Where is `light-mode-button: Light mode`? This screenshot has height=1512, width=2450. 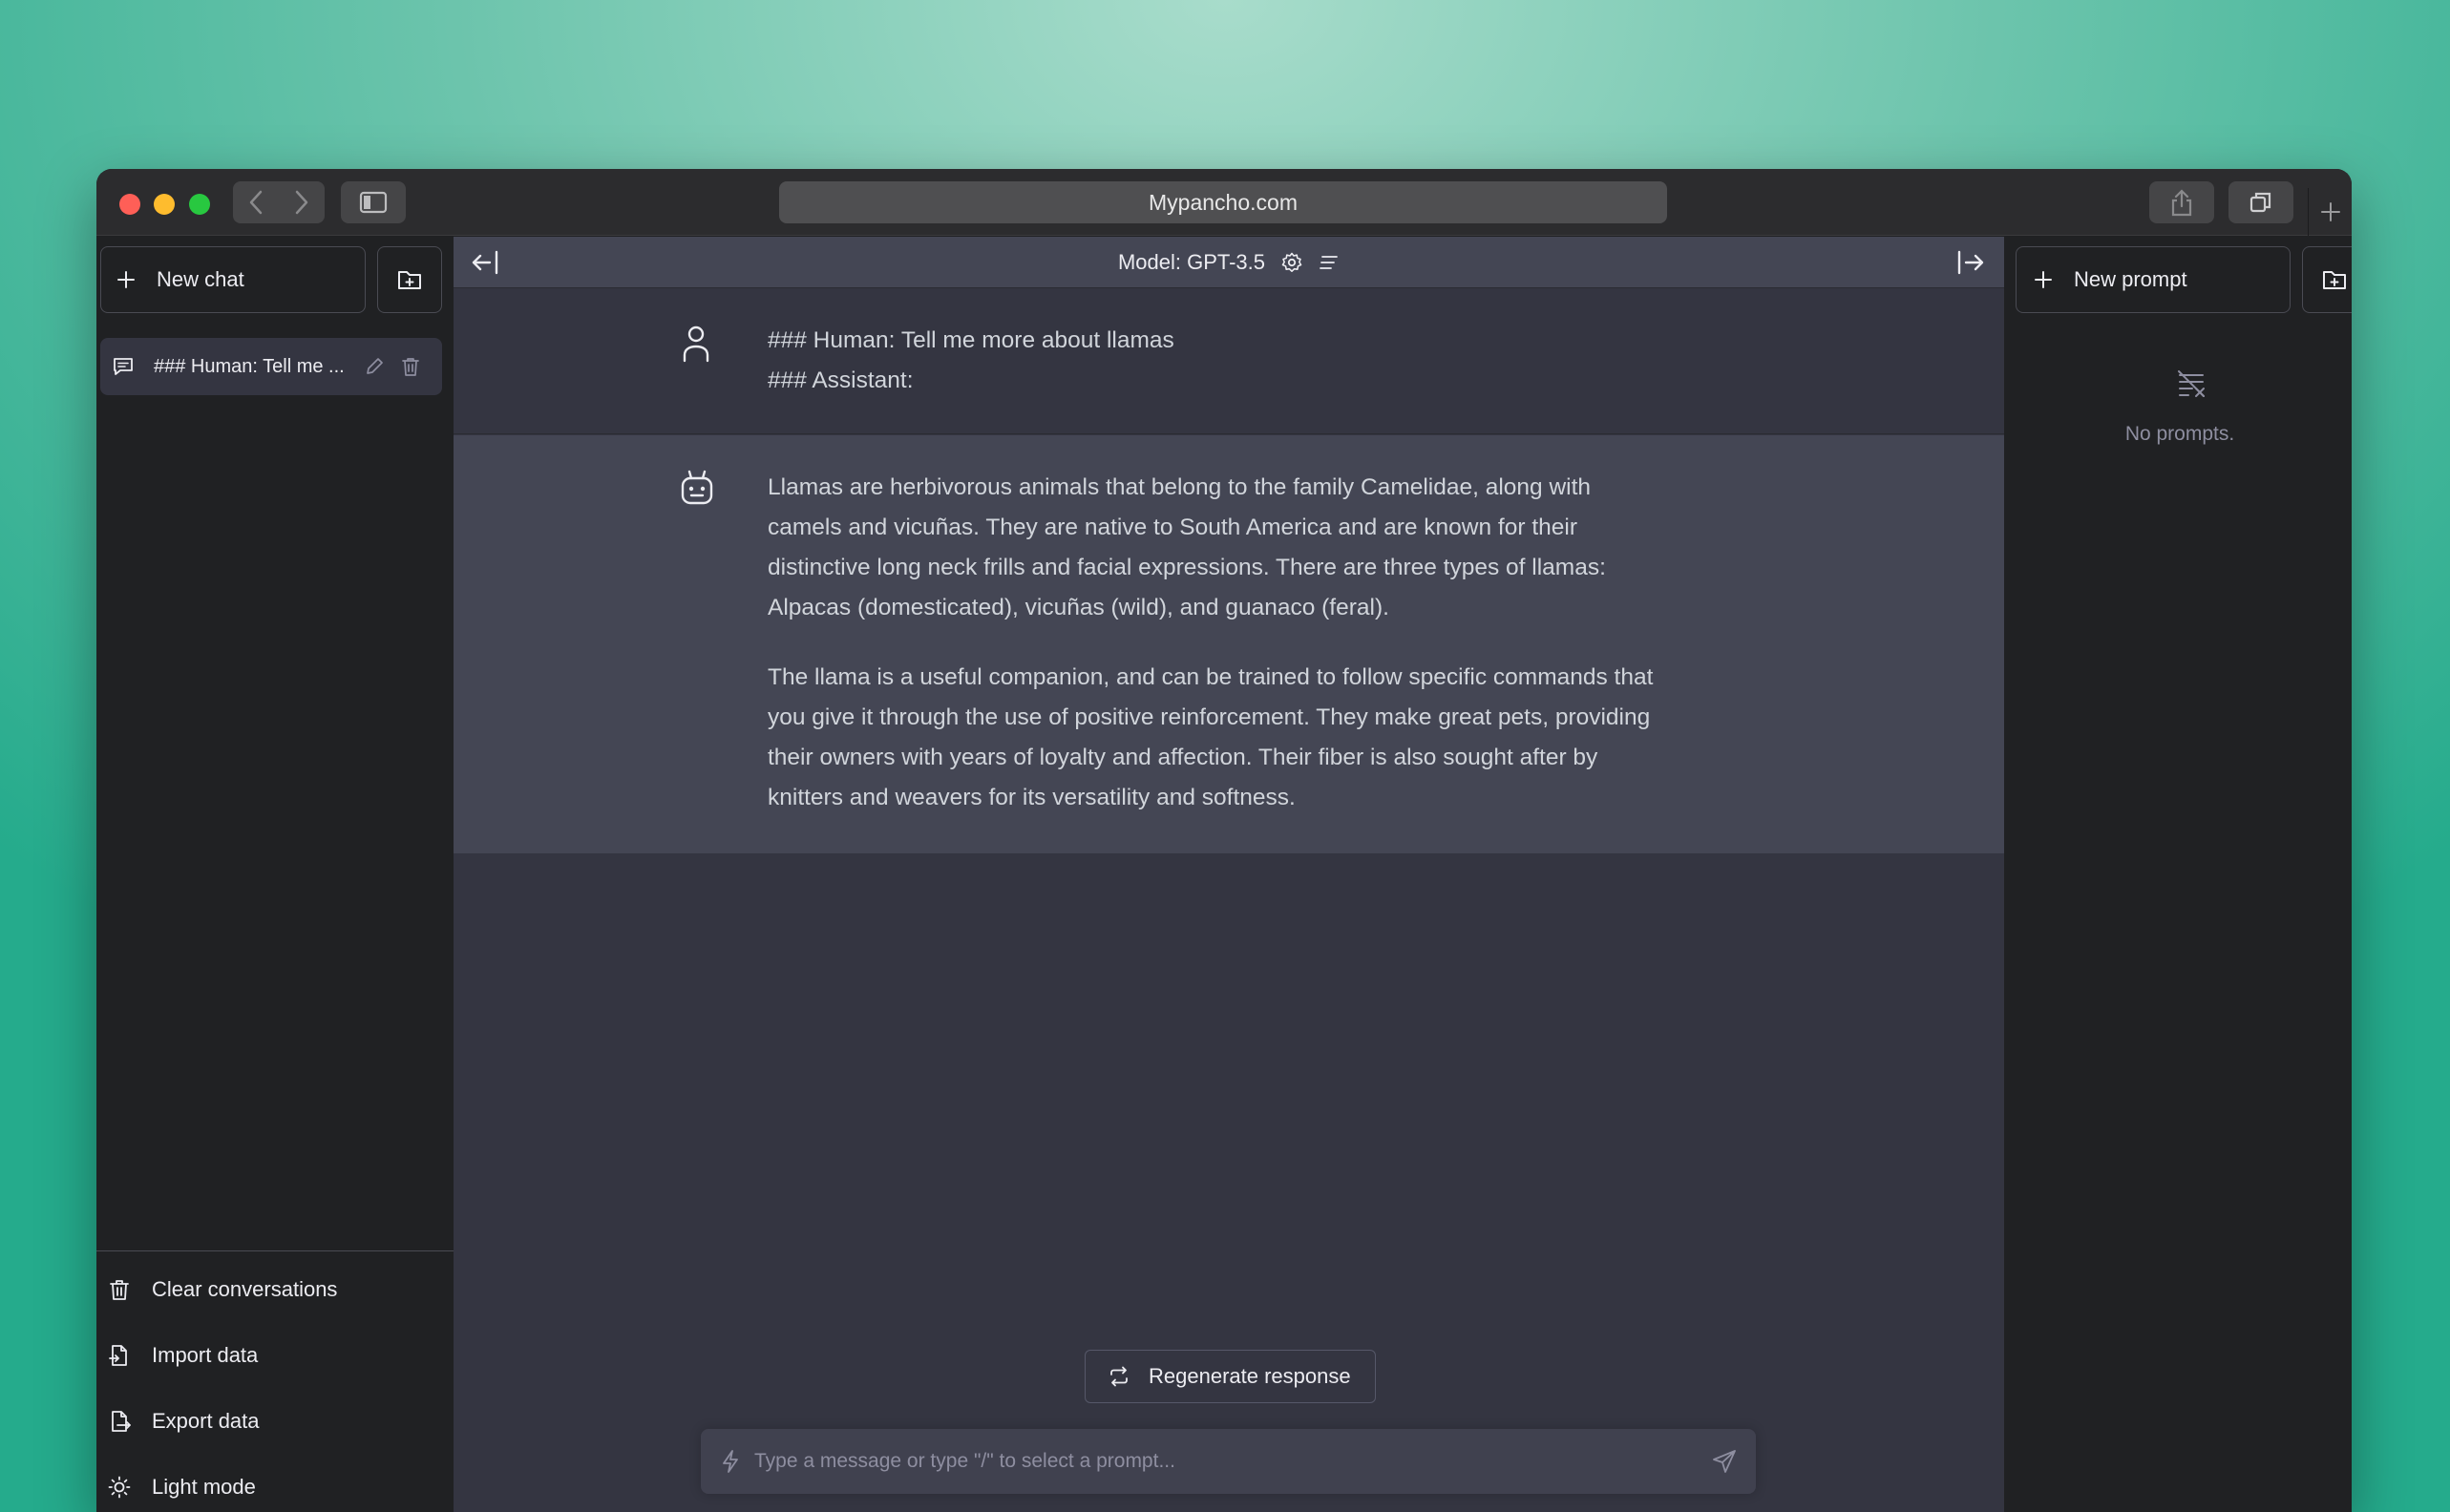 light-mode-button: Light mode is located at coordinates (275, 1486).